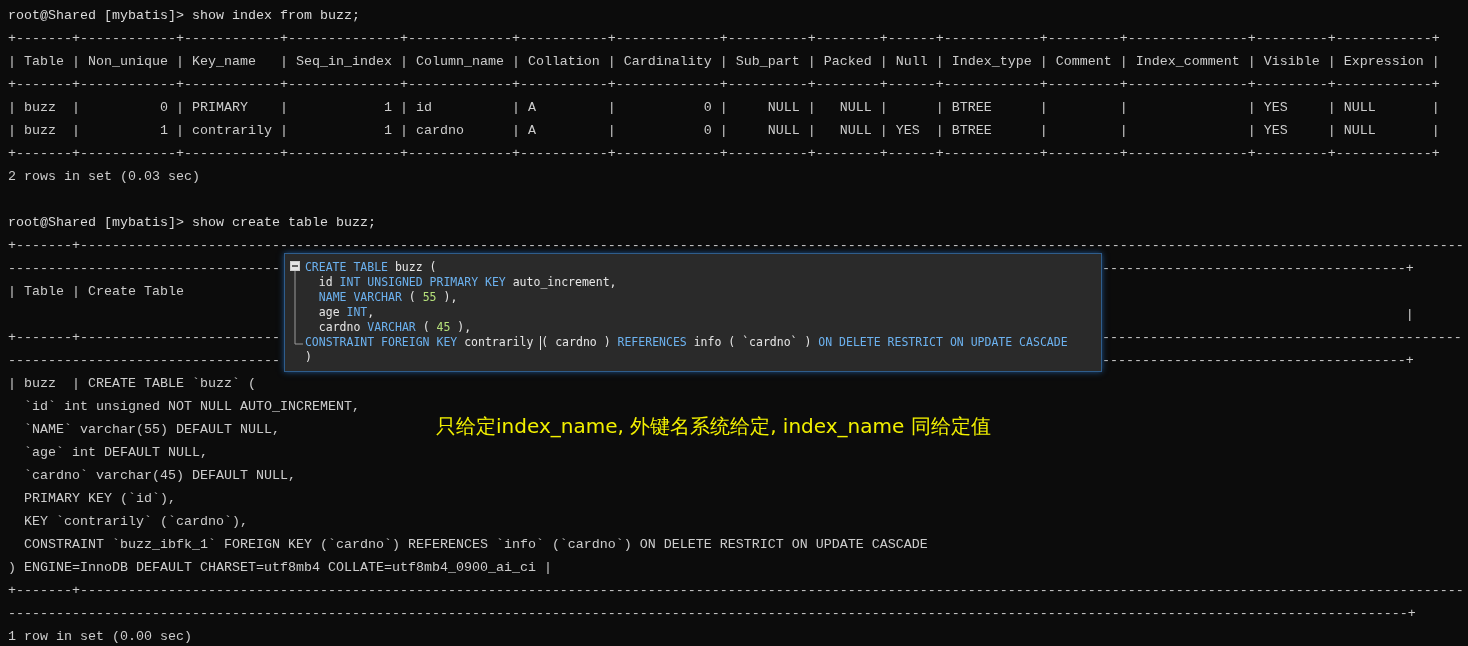 Image resolution: width=1468 pixels, height=646 pixels. Describe the element at coordinates (308, 357) in the screenshot. I see `code-text: )` at that location.